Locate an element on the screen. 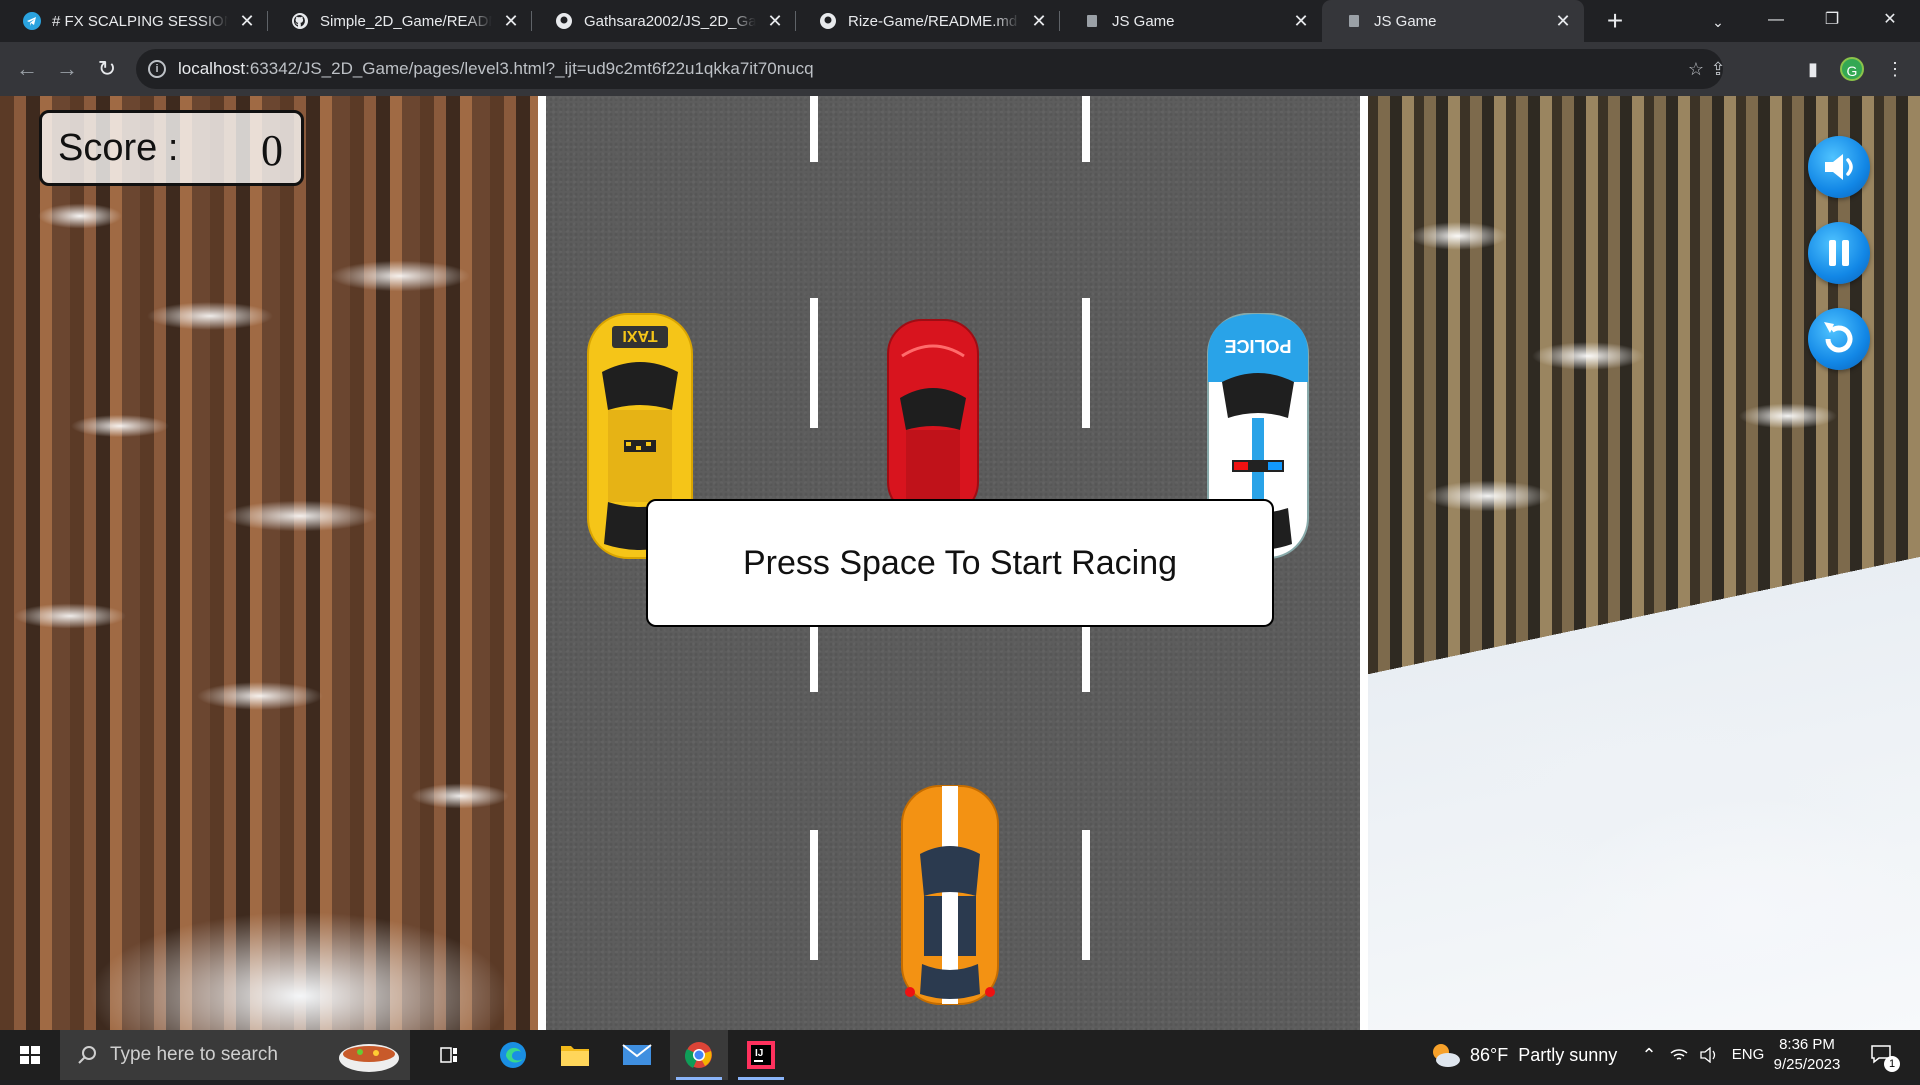  search-icon is located at coordinates (87, 1055).